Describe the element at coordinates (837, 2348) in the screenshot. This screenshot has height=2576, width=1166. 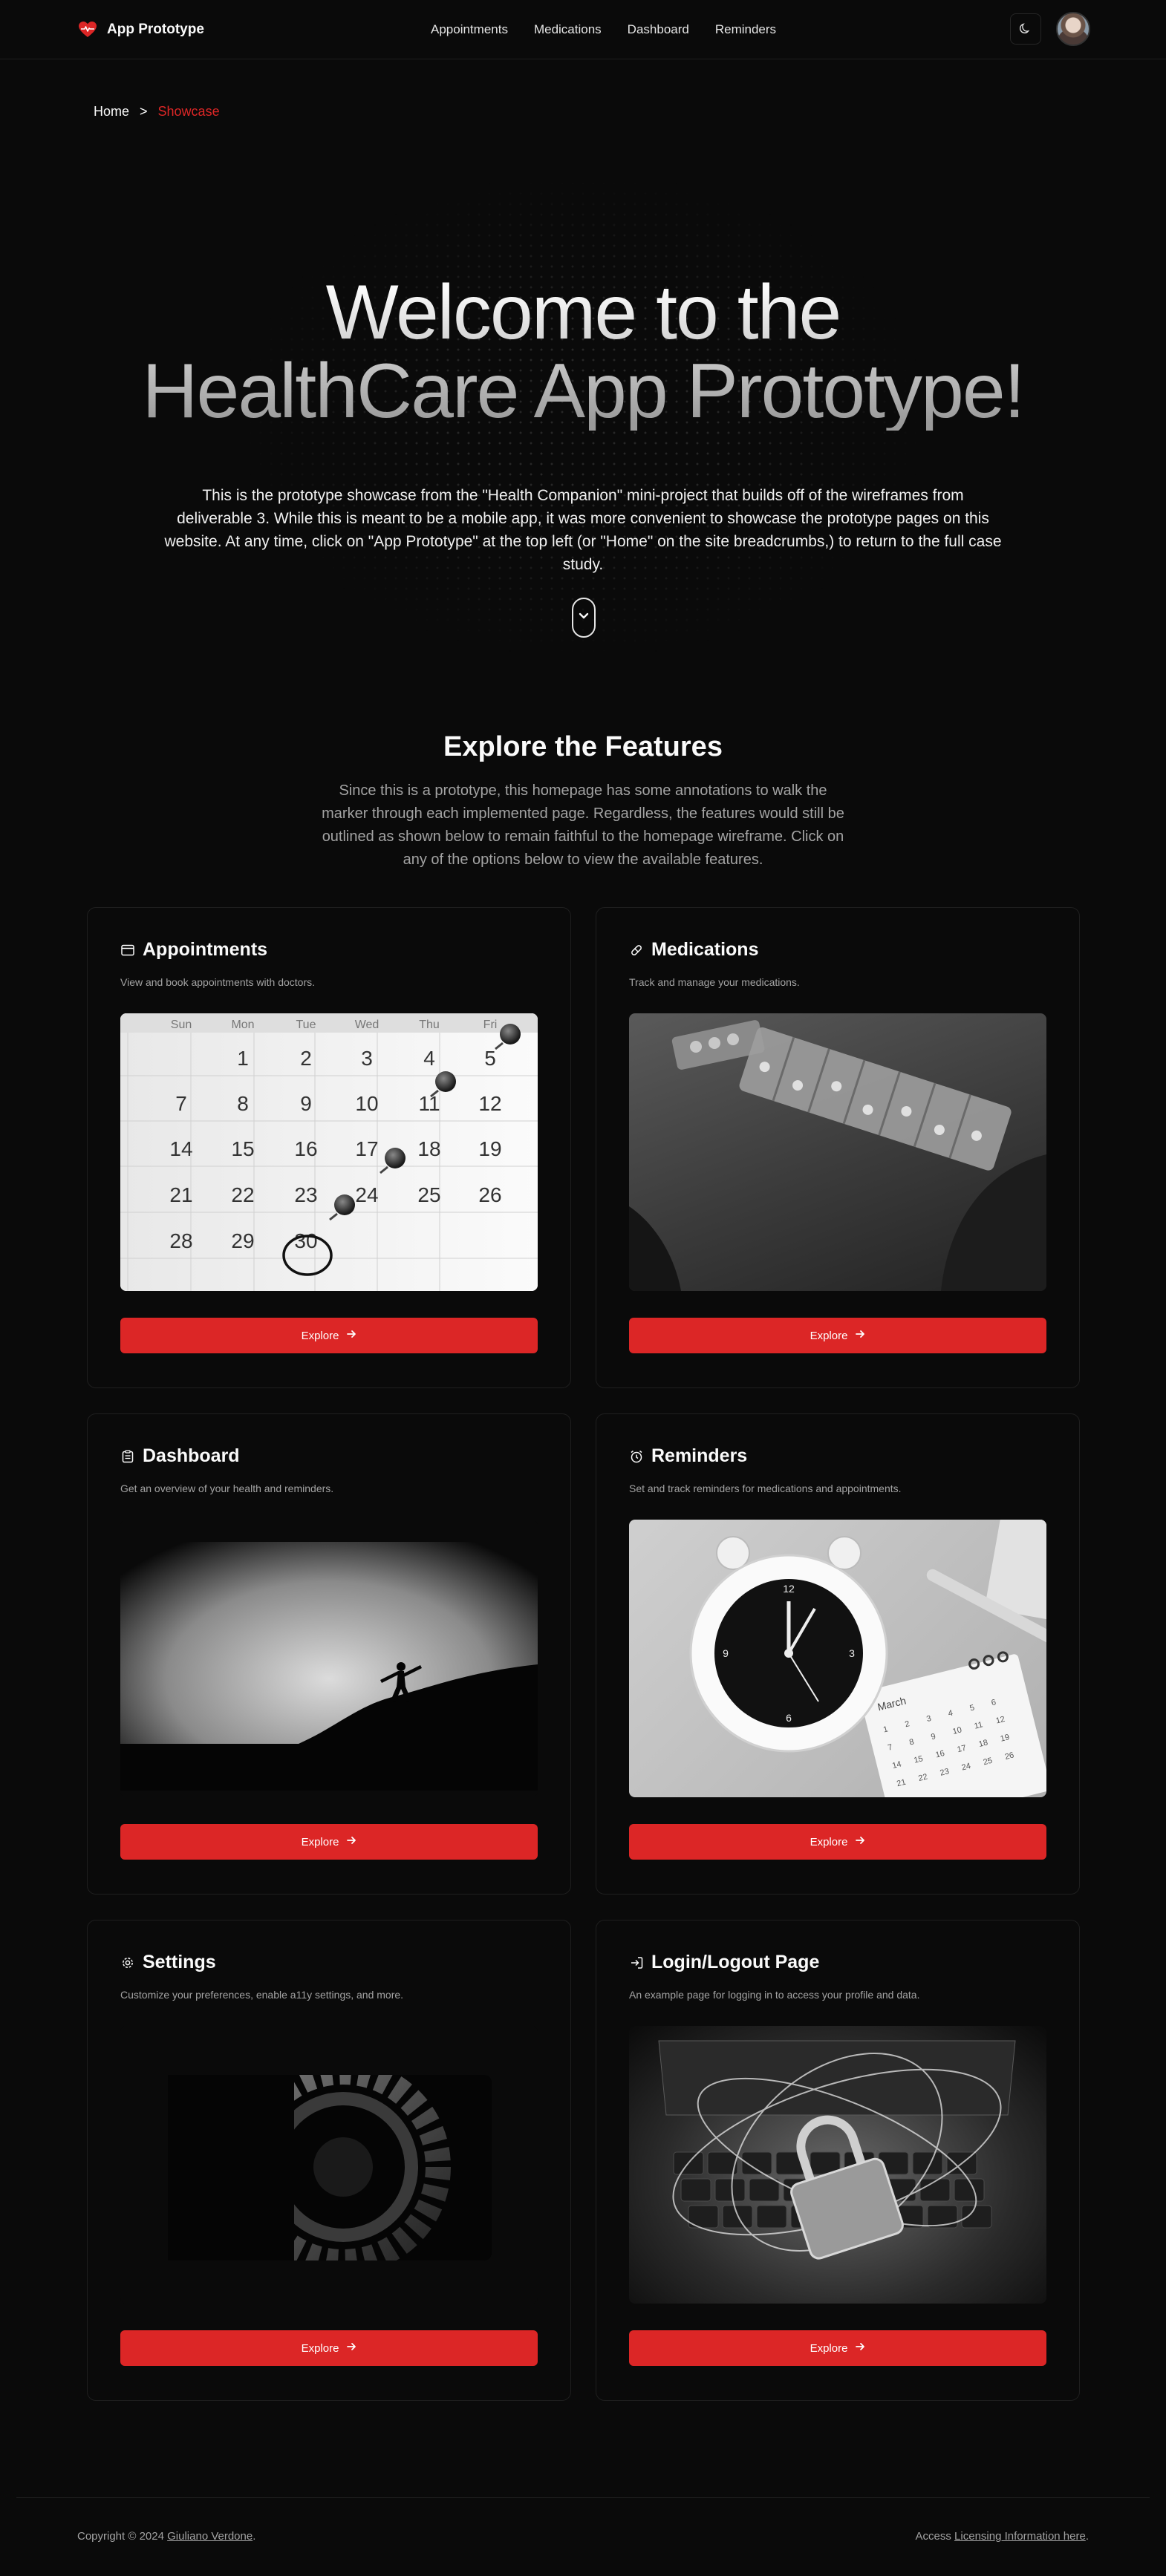
I see `explore-login-button: Explore` at that location.